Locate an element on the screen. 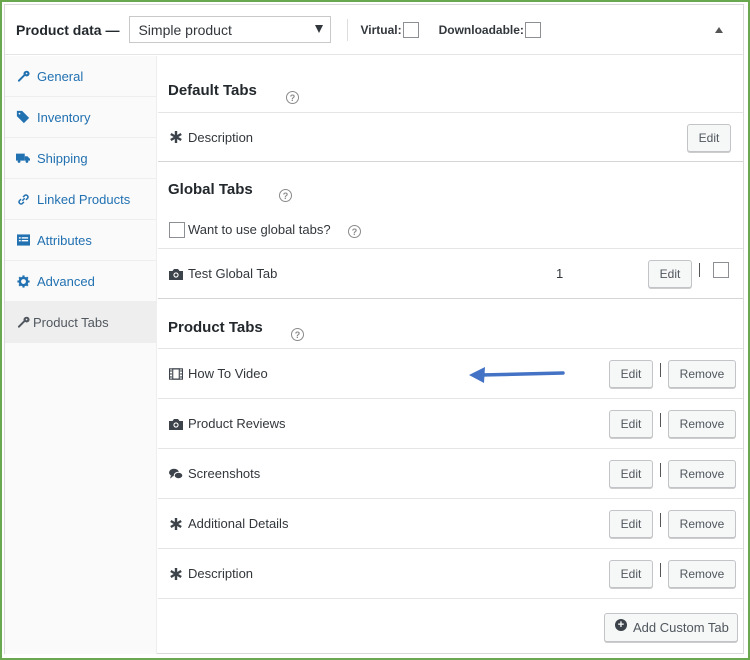 The width and height of the screenshot is (750, 660). global-tab-checkbox is located at coordinates (721, 270).